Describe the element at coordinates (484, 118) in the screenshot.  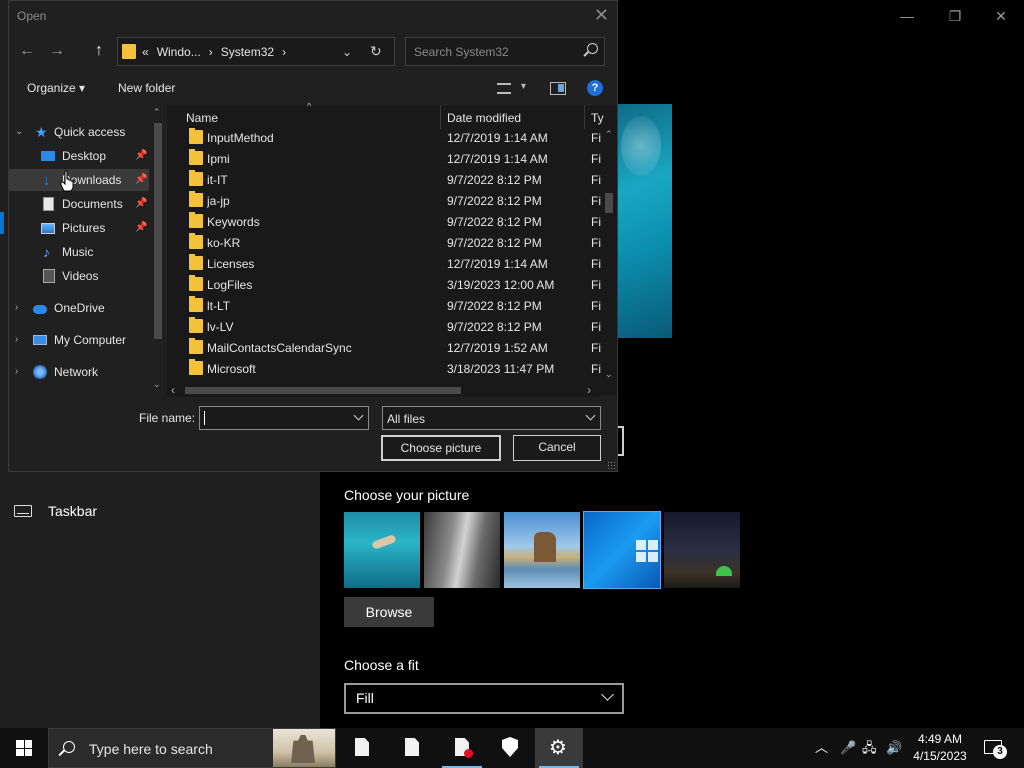
I see `column-header-date-modified: Date modified` at that location.